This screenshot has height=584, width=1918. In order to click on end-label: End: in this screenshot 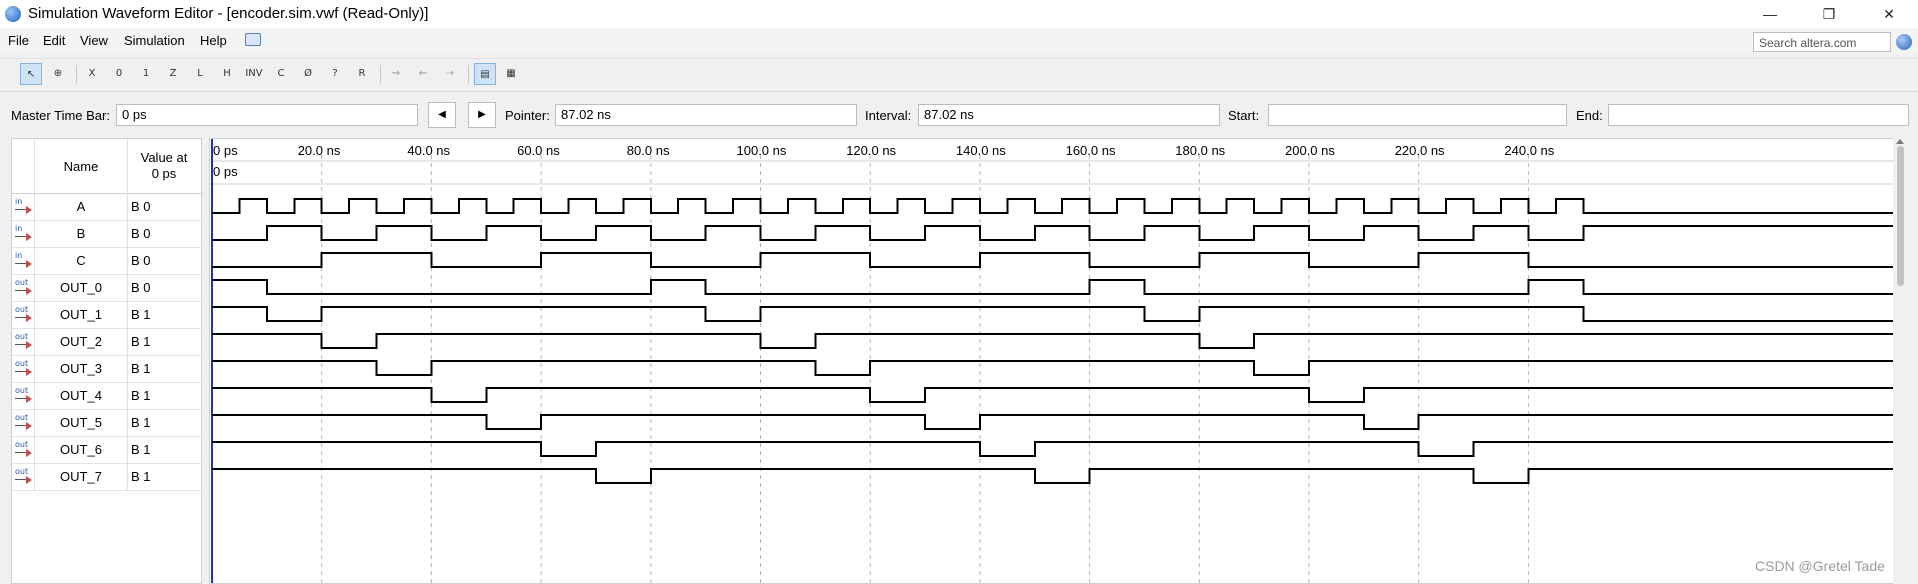, I will do `click(1589, 115)`.